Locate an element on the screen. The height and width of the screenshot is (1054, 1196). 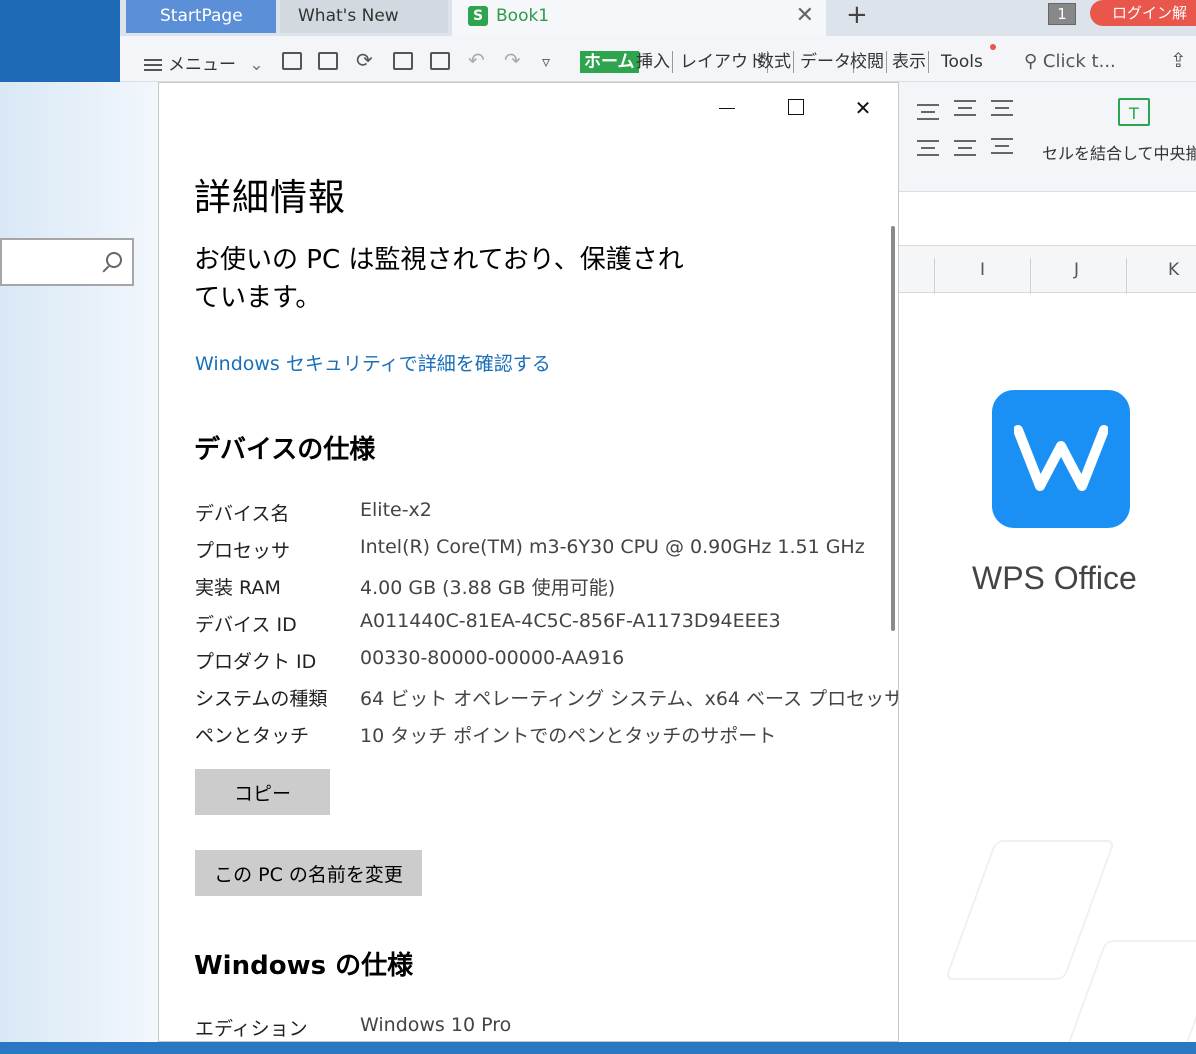
wps-w-mark is located at coordinates (1061, 458).